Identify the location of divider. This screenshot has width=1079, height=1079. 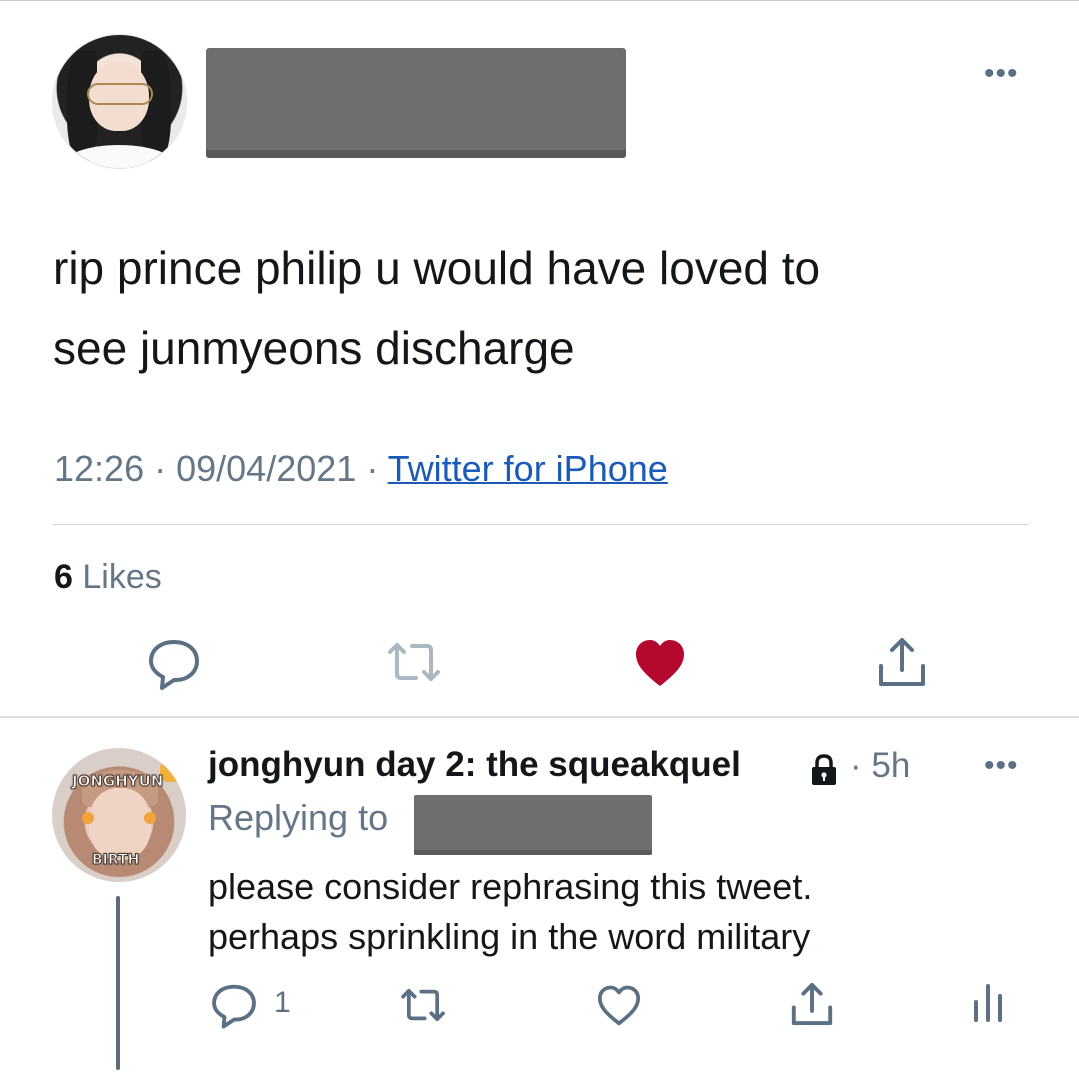
(541, 524).